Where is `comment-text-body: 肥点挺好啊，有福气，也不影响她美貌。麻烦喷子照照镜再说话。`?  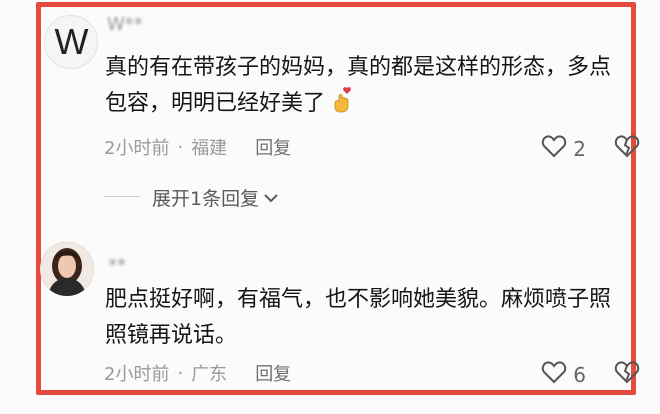
comment-text-body: 肥点挺好啊，有福气，也不影响她美貌。麻烦喷子照照镜再说话。 is located at coordinates (358, 317).